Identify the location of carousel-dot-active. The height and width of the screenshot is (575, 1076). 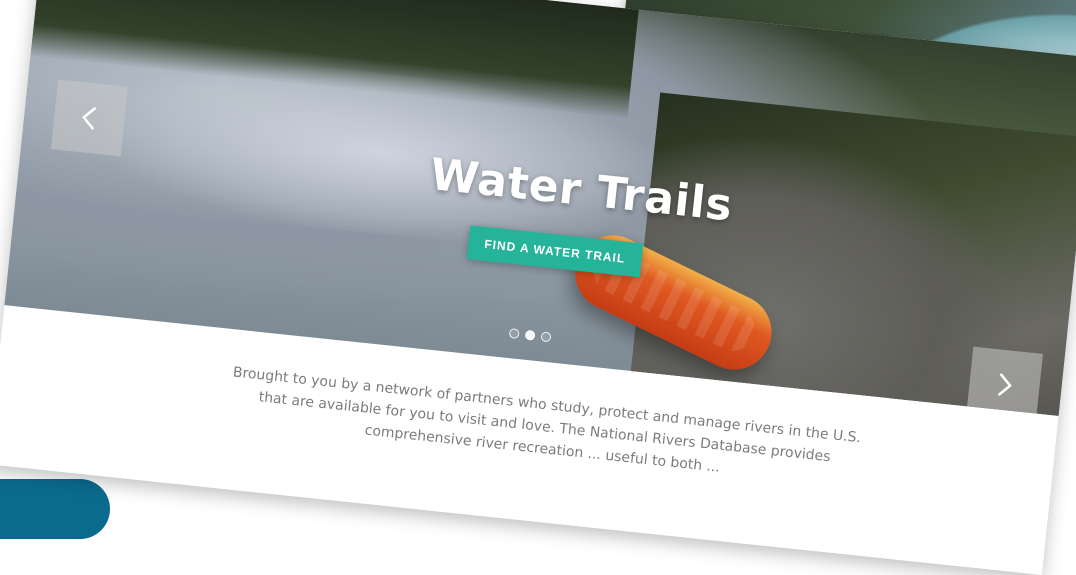
(530, 335).